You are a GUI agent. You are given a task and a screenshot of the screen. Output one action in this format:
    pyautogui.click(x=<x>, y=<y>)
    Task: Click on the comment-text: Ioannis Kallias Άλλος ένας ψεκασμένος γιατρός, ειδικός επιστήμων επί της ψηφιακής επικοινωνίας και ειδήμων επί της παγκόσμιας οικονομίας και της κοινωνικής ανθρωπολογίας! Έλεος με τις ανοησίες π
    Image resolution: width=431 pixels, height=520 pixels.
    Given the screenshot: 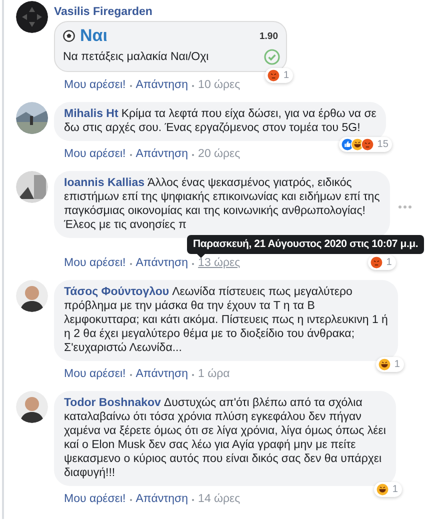 What is the action you would take?
    pyautogui.click(x=222, y=204)
    